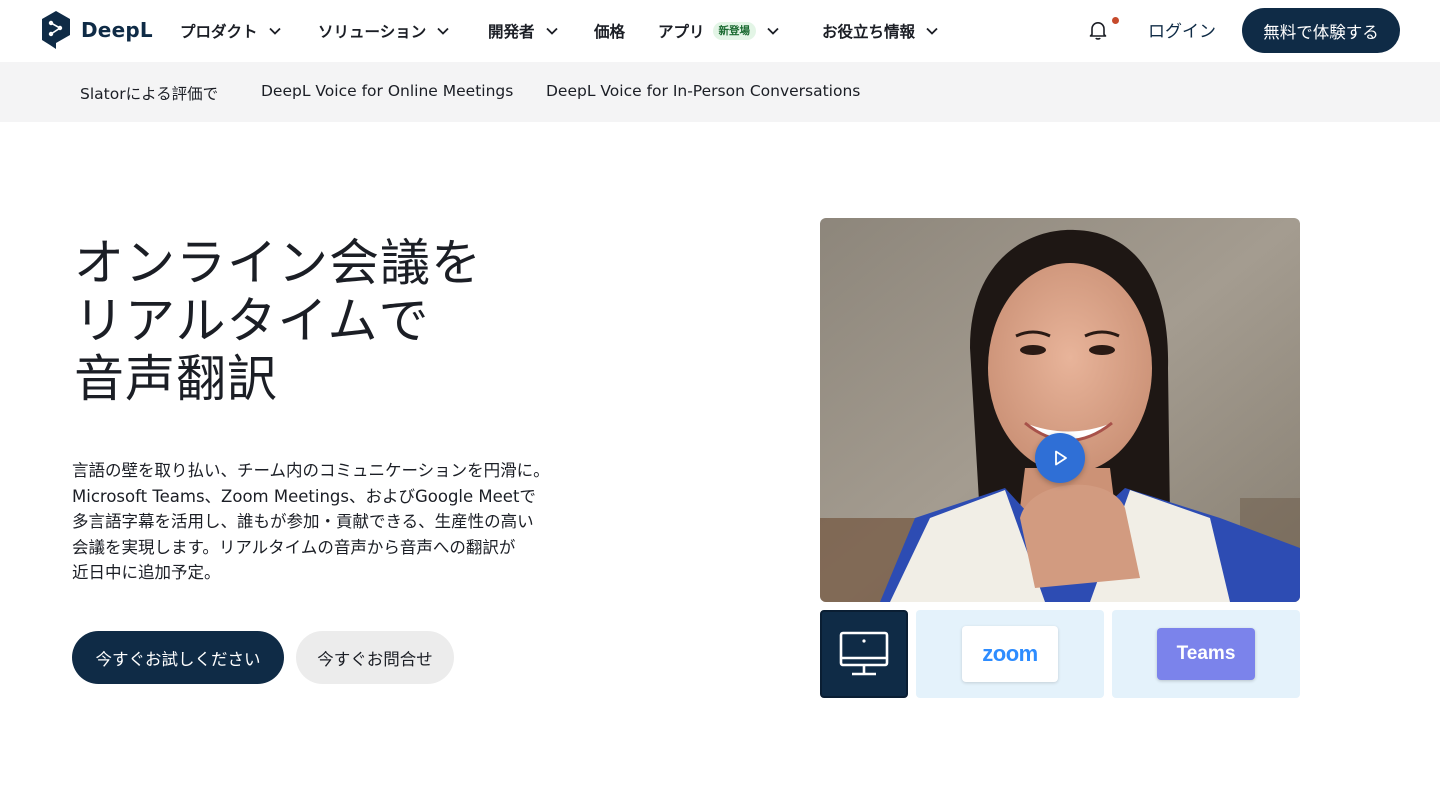 Image resolution: width=1440 pixels, height=790 pixels. I want to click on desktop-monitor-icon, so click(864, 653).